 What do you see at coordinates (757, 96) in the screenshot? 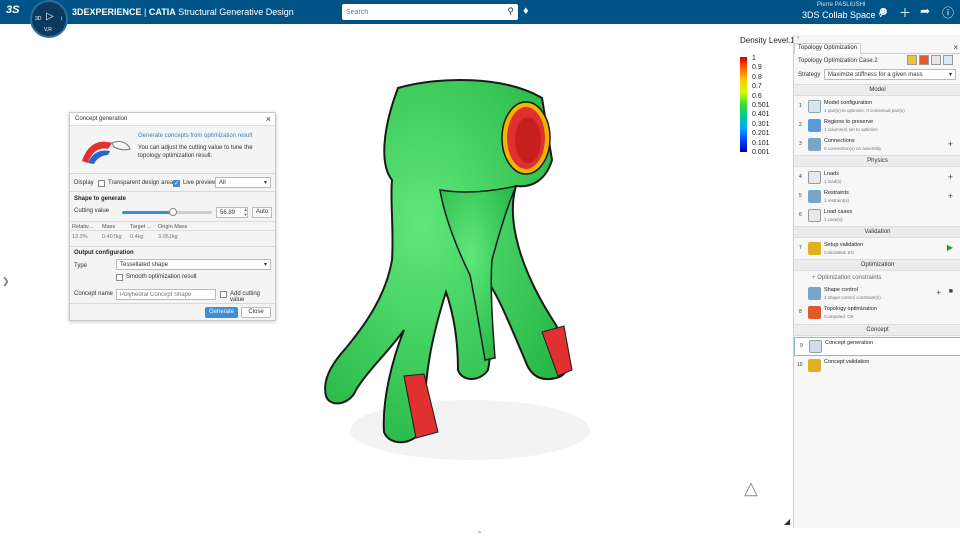
I see `density-legend-value: 0.6` at bounding box center [757, 96].